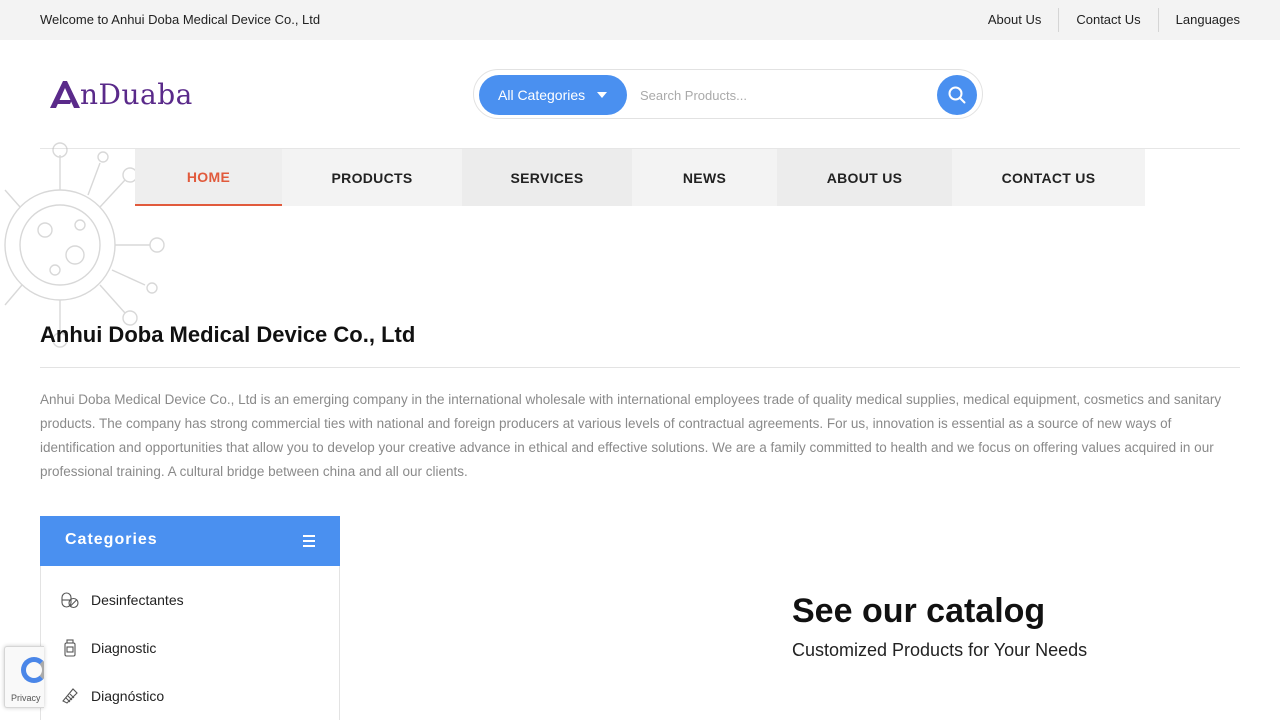  Describe the element at coordinates (1048, 177) in the screenshot. I see `nav-contact-us: CONTACT US` at that location.